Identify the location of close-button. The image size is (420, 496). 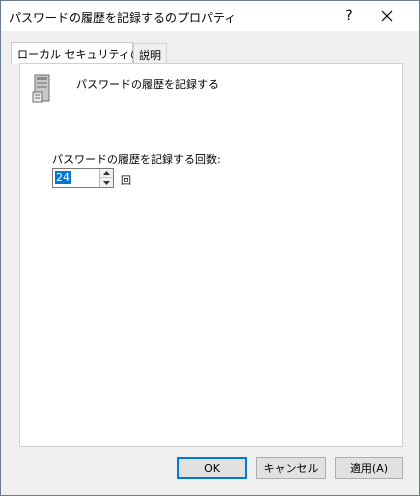
(387, 16).